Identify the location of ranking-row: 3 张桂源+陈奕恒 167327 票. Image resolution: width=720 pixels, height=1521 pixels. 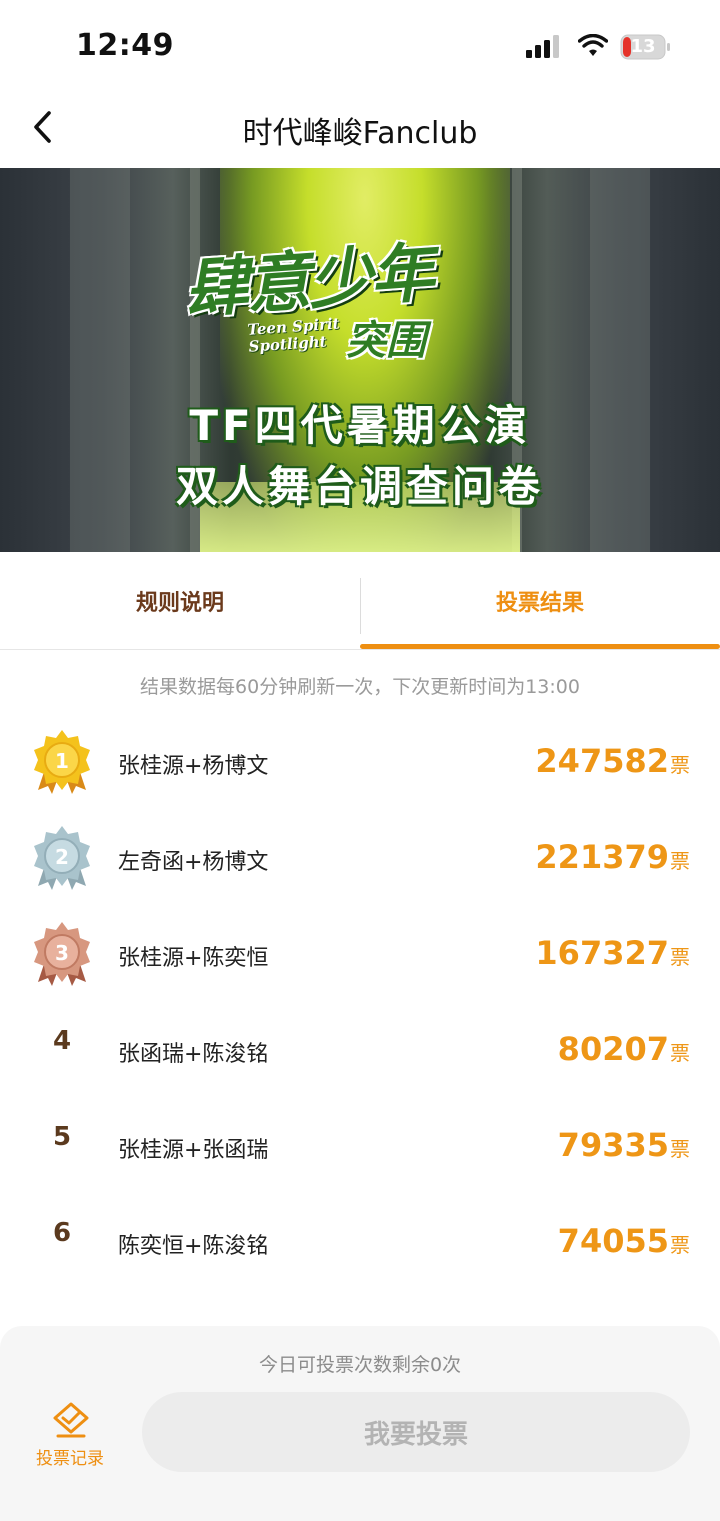
(360, 954).